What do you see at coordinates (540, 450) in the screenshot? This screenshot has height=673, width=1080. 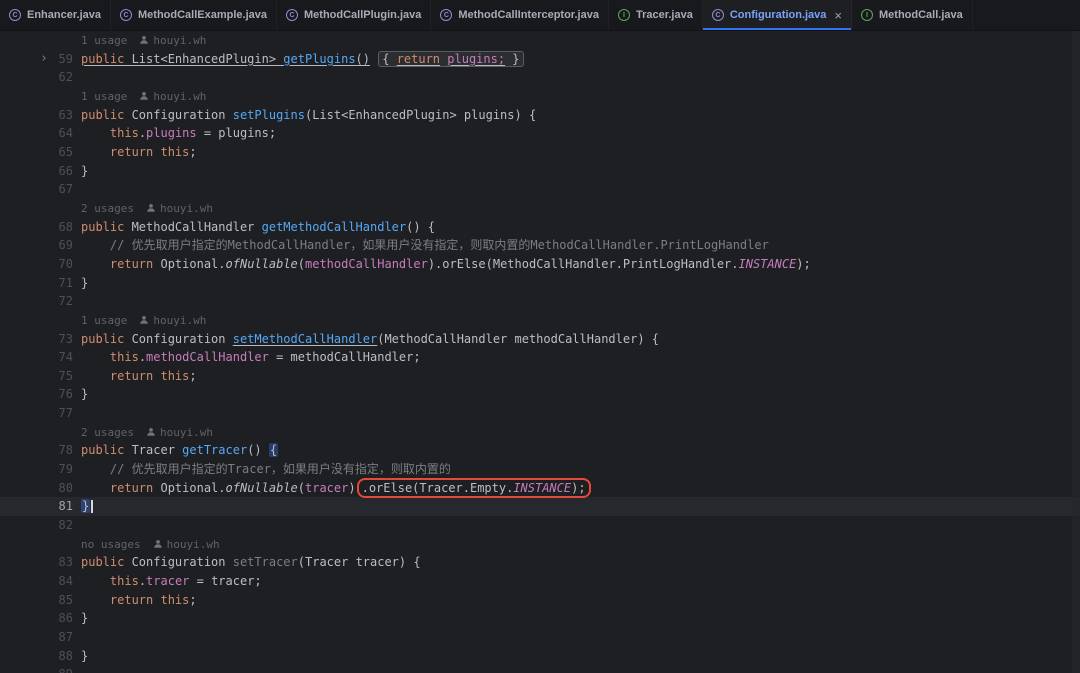 I see `code-row: 78 public Tracer getTracer() {` at bounding box center [540, 450].